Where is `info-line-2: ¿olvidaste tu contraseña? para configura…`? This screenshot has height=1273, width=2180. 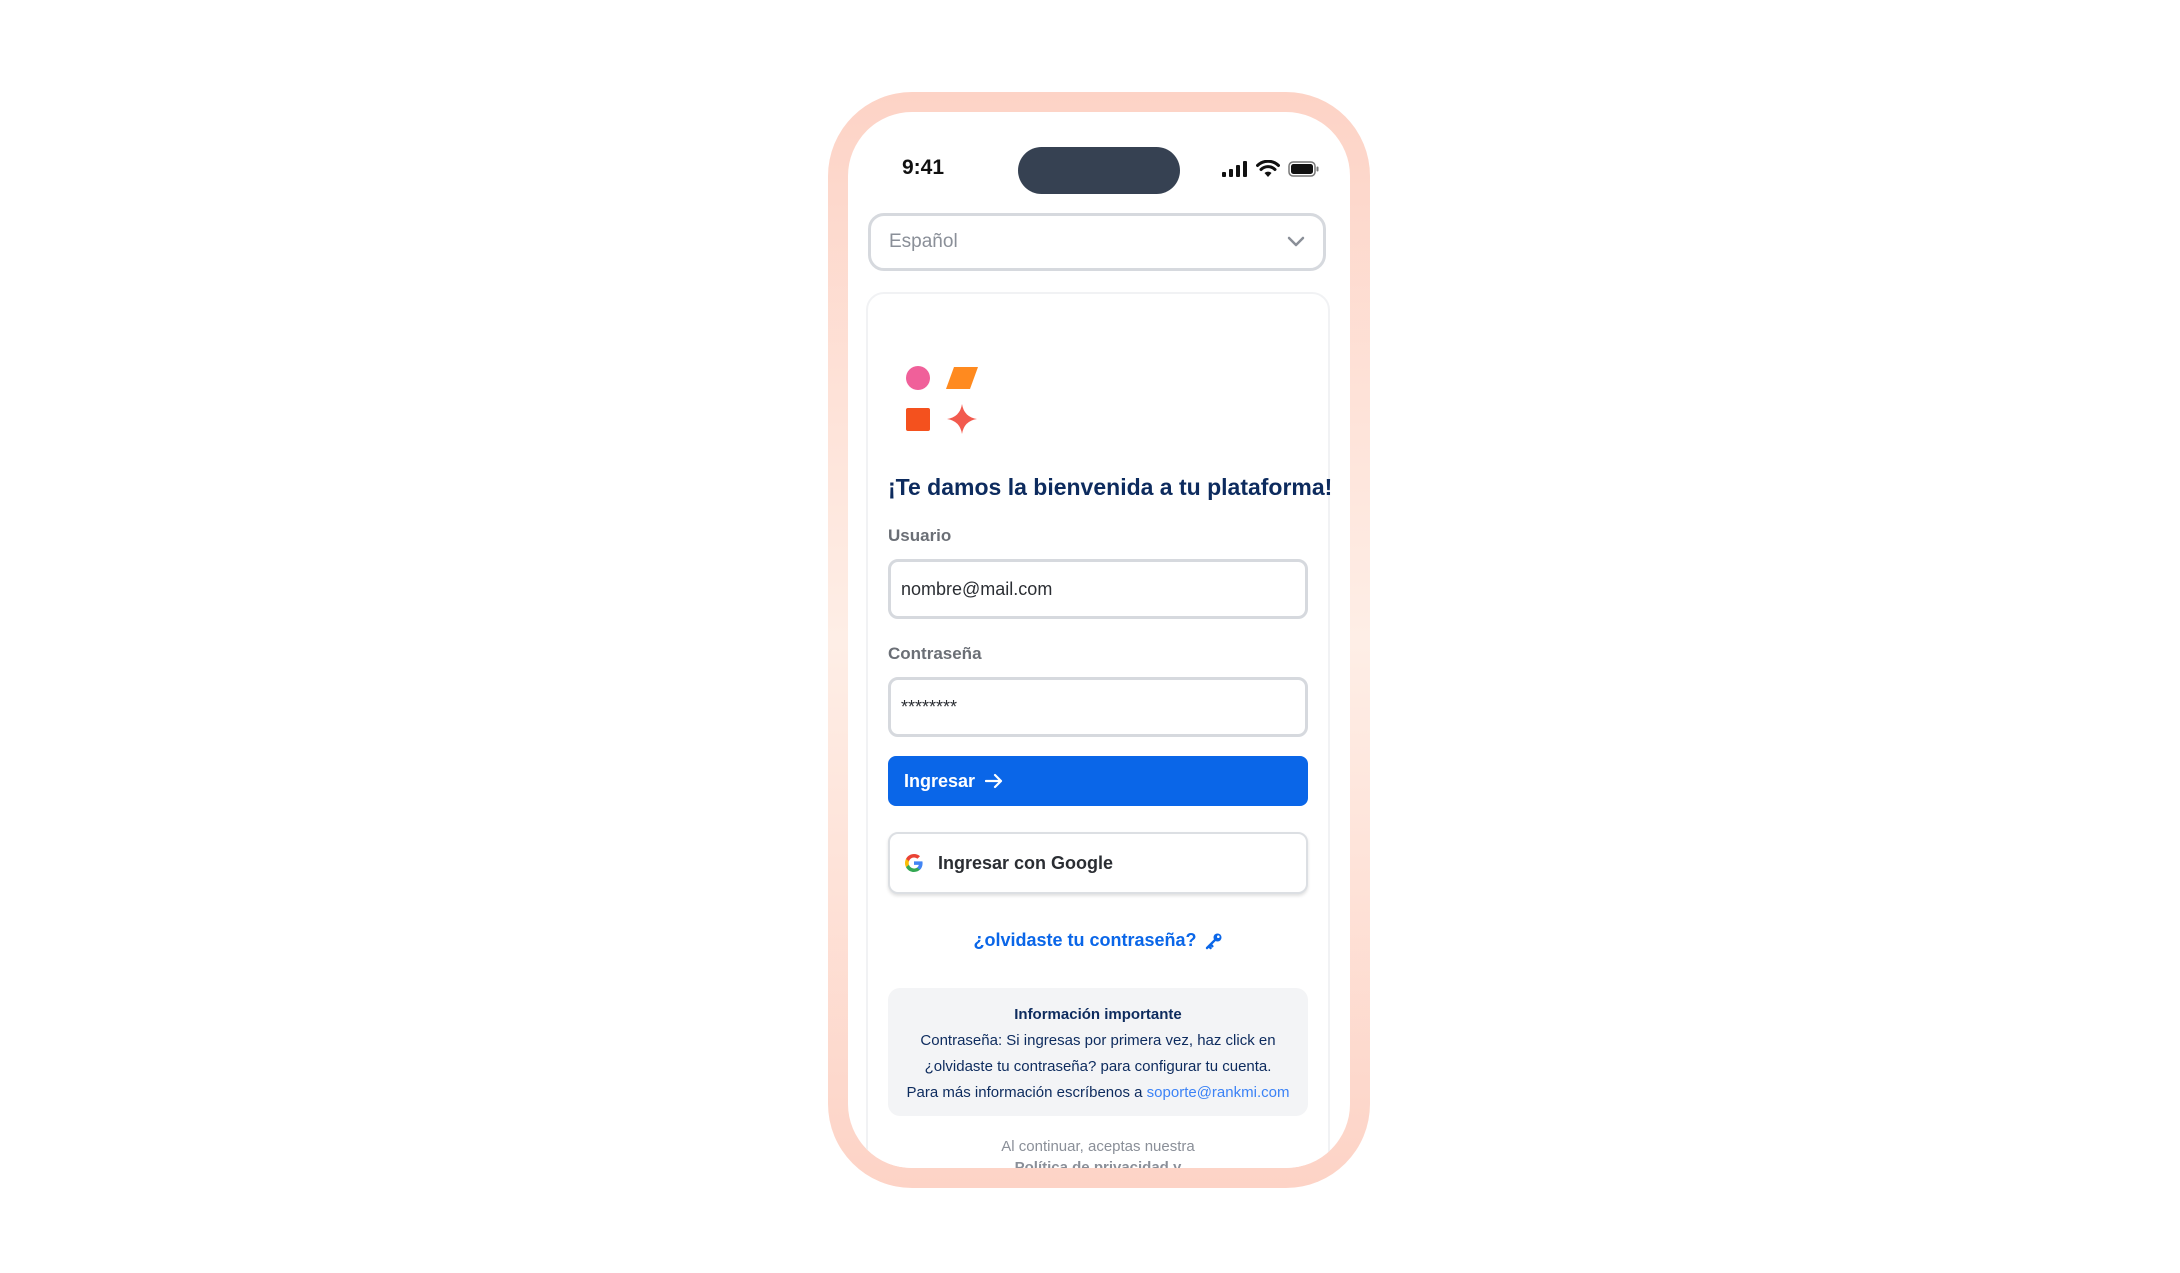
info-line-2: ¿olvidaste tu contraseña? para configura… is located at coordinates (1098, 1066).